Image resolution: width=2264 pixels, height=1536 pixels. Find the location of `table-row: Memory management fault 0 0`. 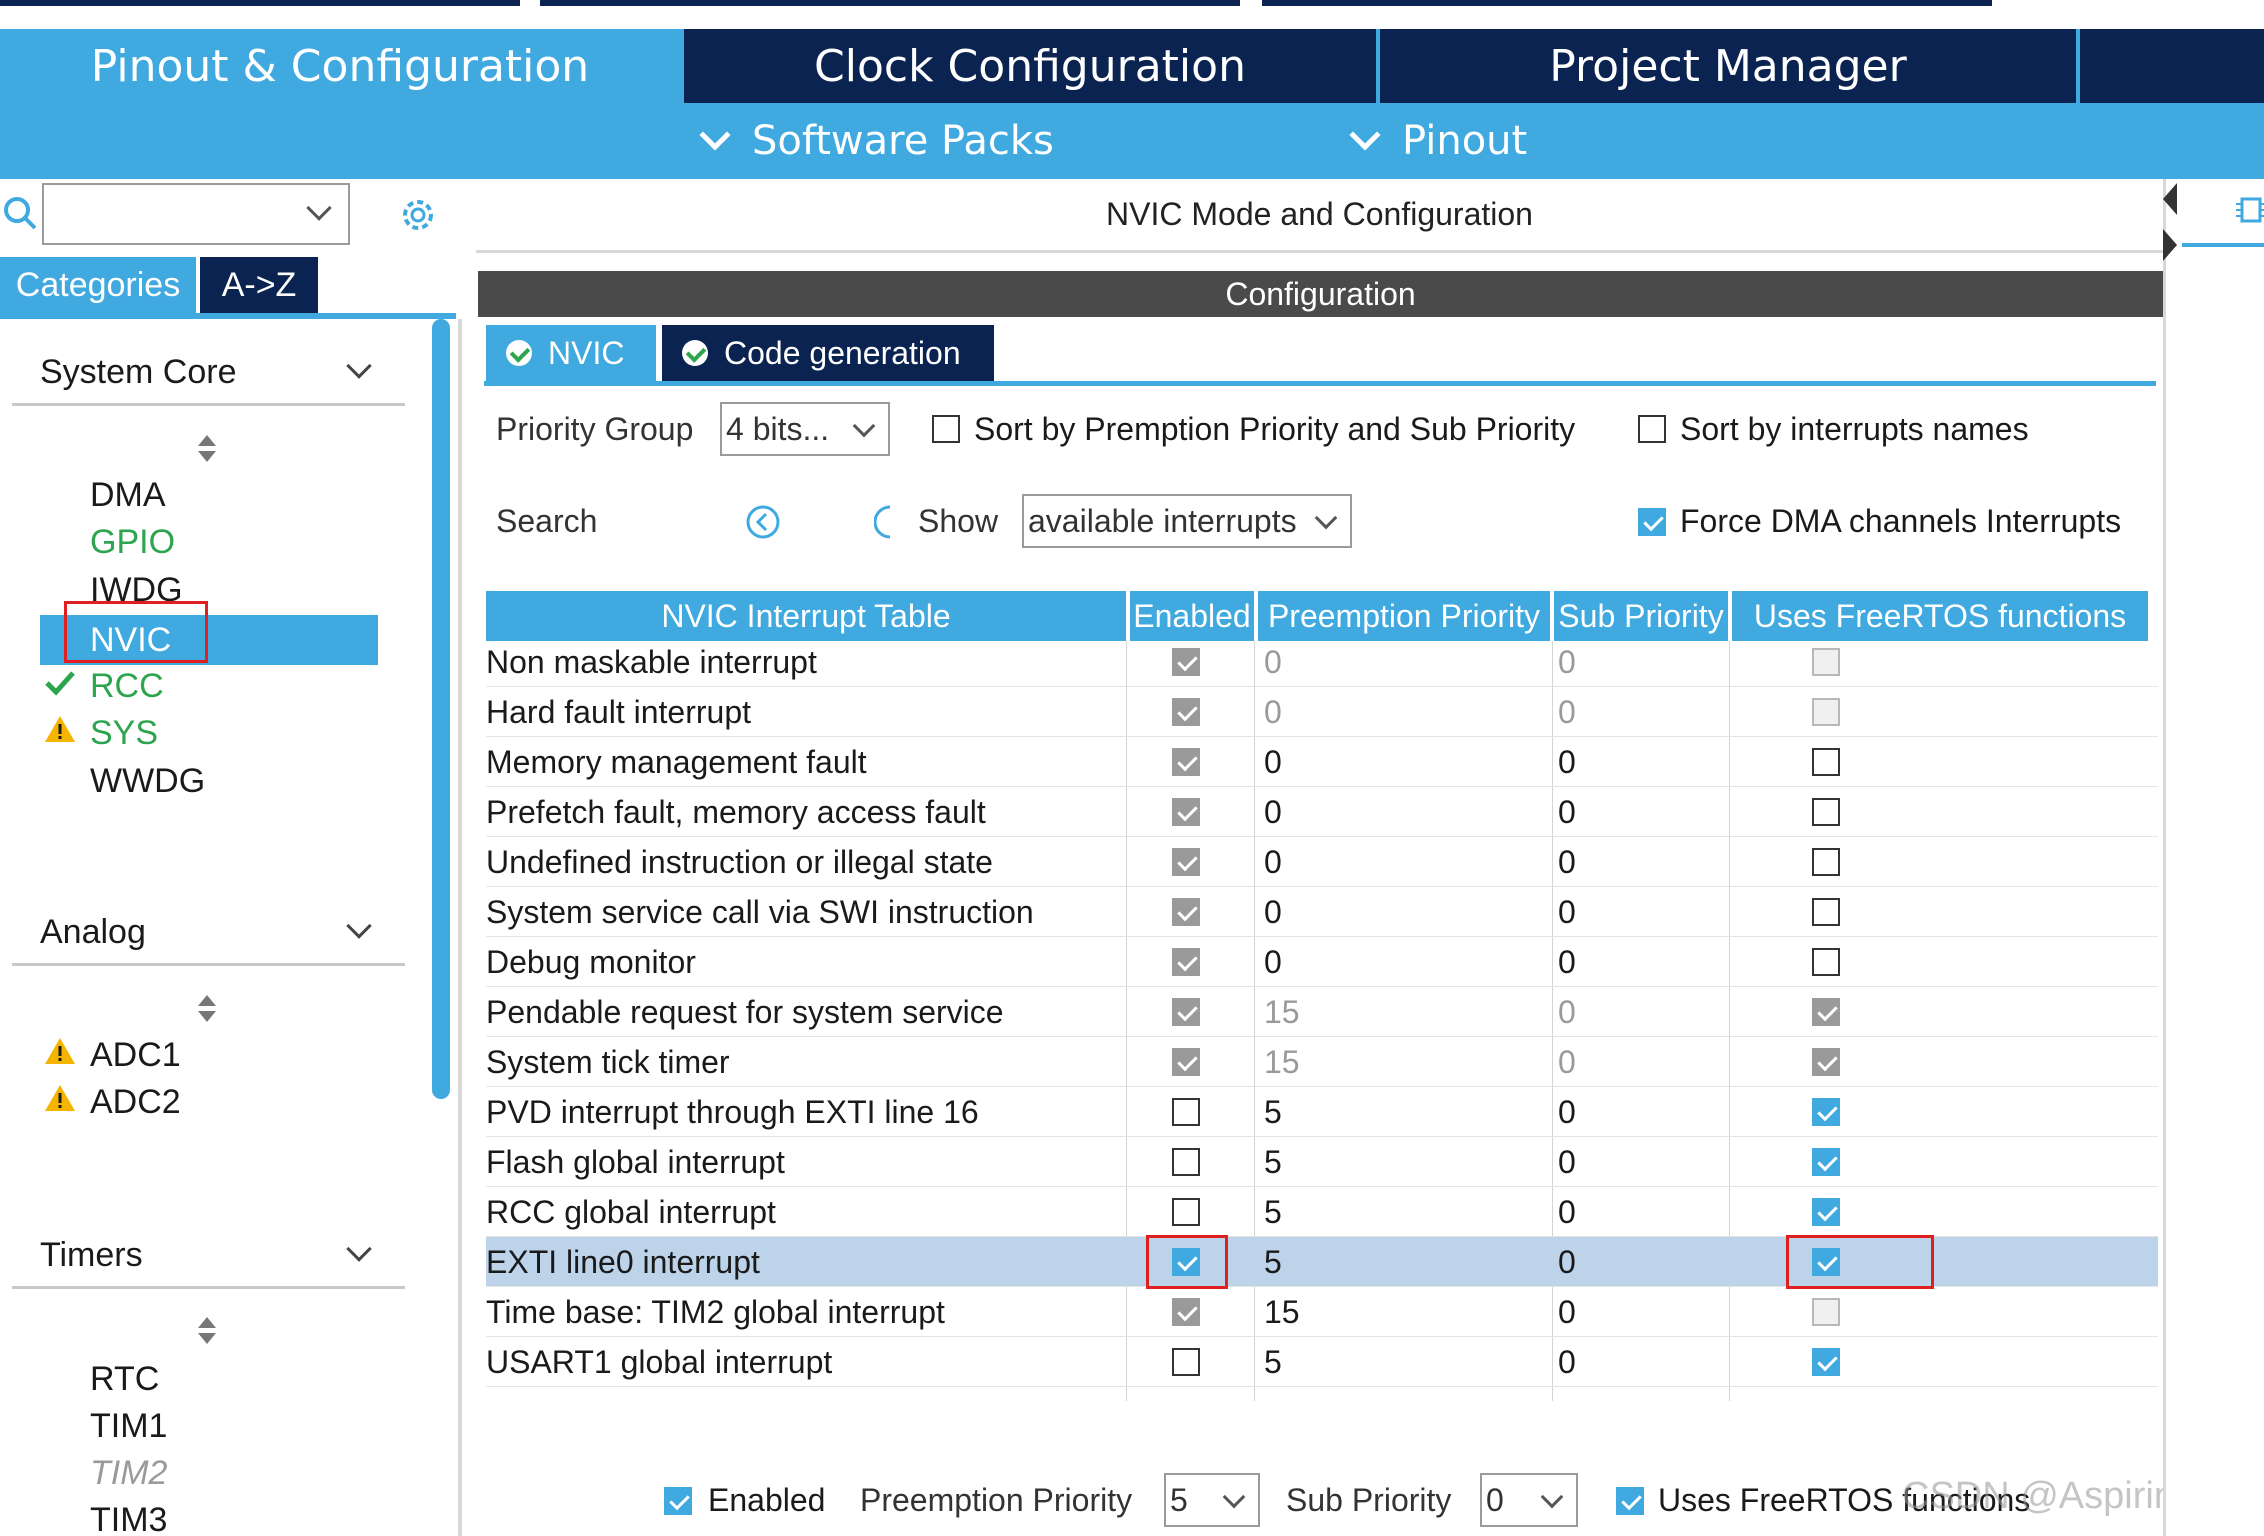

table-row: Memory management fault 0 0 is located at coordinates (1322, 762).